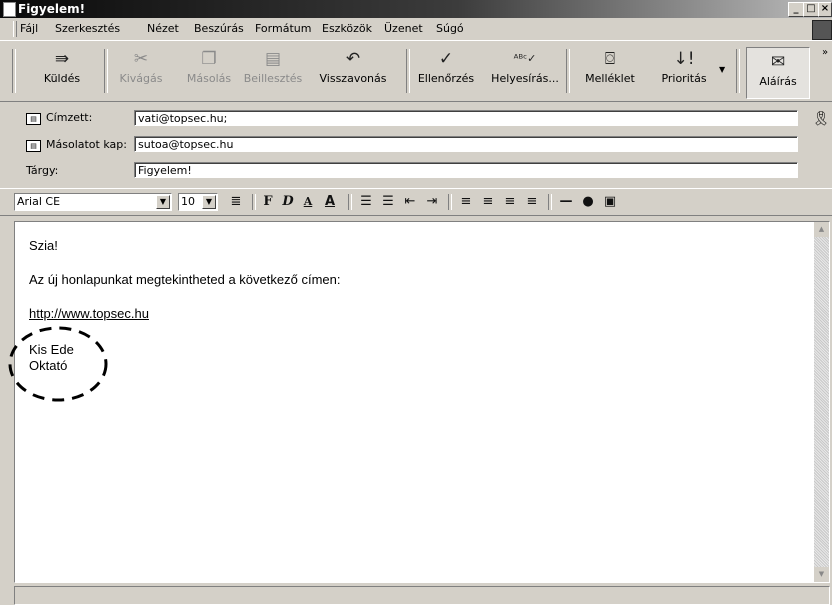 This screenshot has width=832, height=605. What do you see at coordinates (778, 73) in the screenshot?
I see `sign-button: ✉ Aláírás` at bounding box center [778, 73].